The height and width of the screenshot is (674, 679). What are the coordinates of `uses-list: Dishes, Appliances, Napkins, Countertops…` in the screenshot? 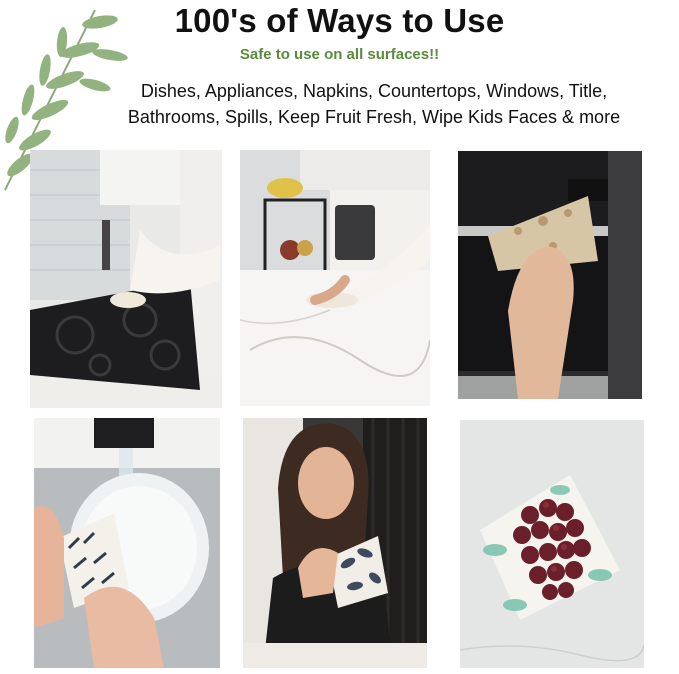 It's located at (374, 104).